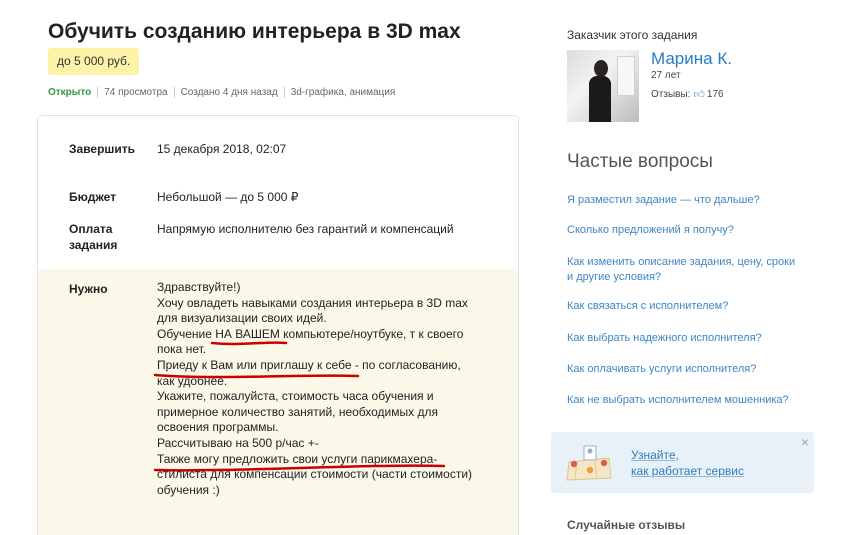 This screenshot has width=862, height=535. Describe the element at coordinates (238, 442) in the screenshot. I see `need-line: Рассчитываю на 500 р/час +-` at that location.